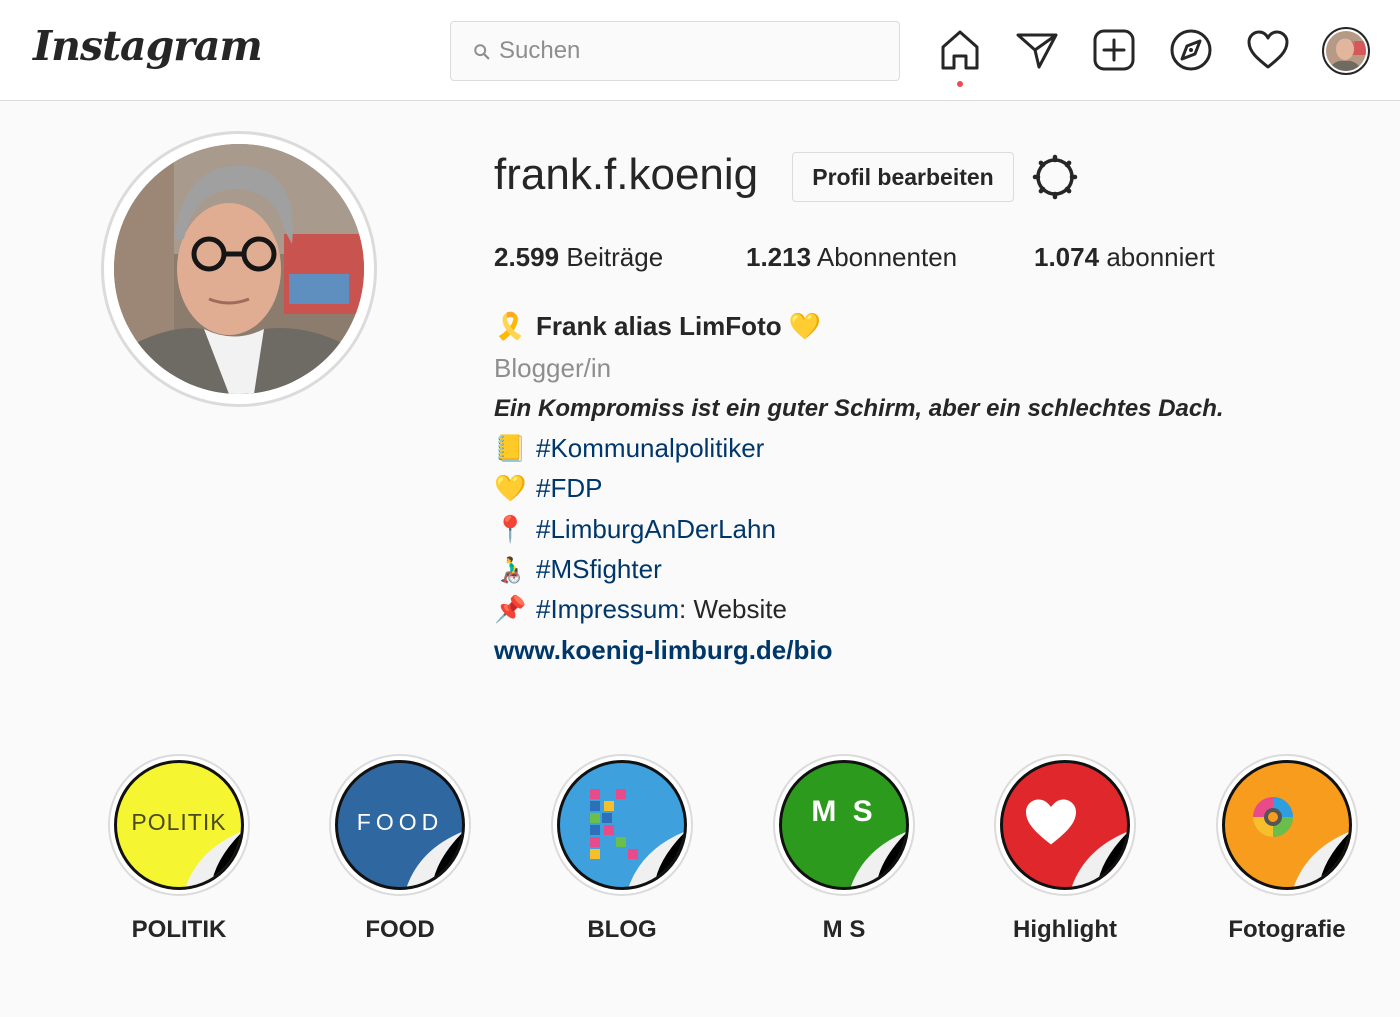 Image resolution: width=1400 pixels, height=1017 pixels. What do you see at coordinates (689, 51) in the screenshot?
I see `search-input` at bounding box center [689, 51].